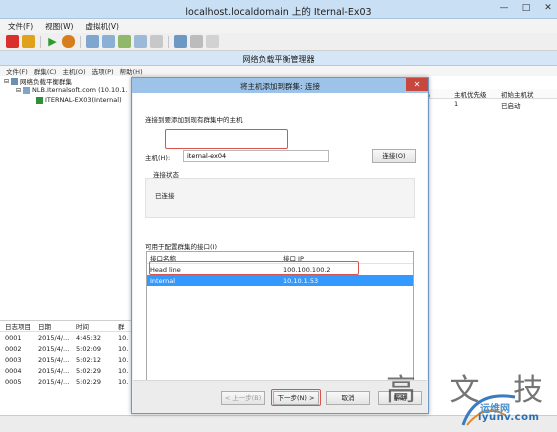 Image resolution: width=557 pixels, height=432 pixels. What do you see at coordinates (194, 120) in the screenshot?
I see `dialog-instruction: 连接到要添加到现有群集中的主机` at bounding box center [194, 120].